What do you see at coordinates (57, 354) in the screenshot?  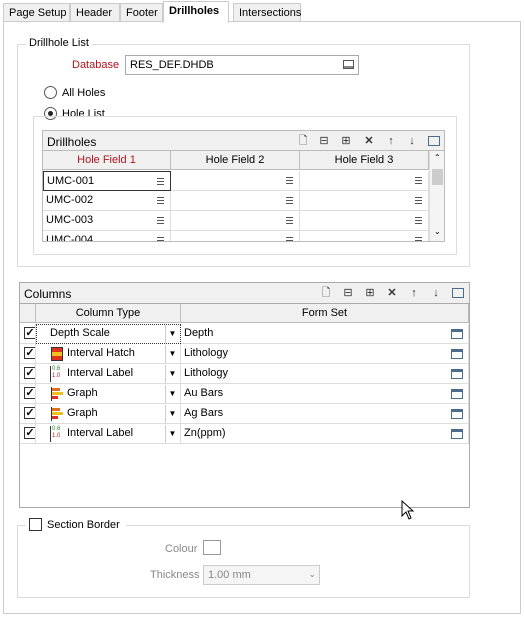 I see `interval-hatch-icon` at bounding box center [57, 354].